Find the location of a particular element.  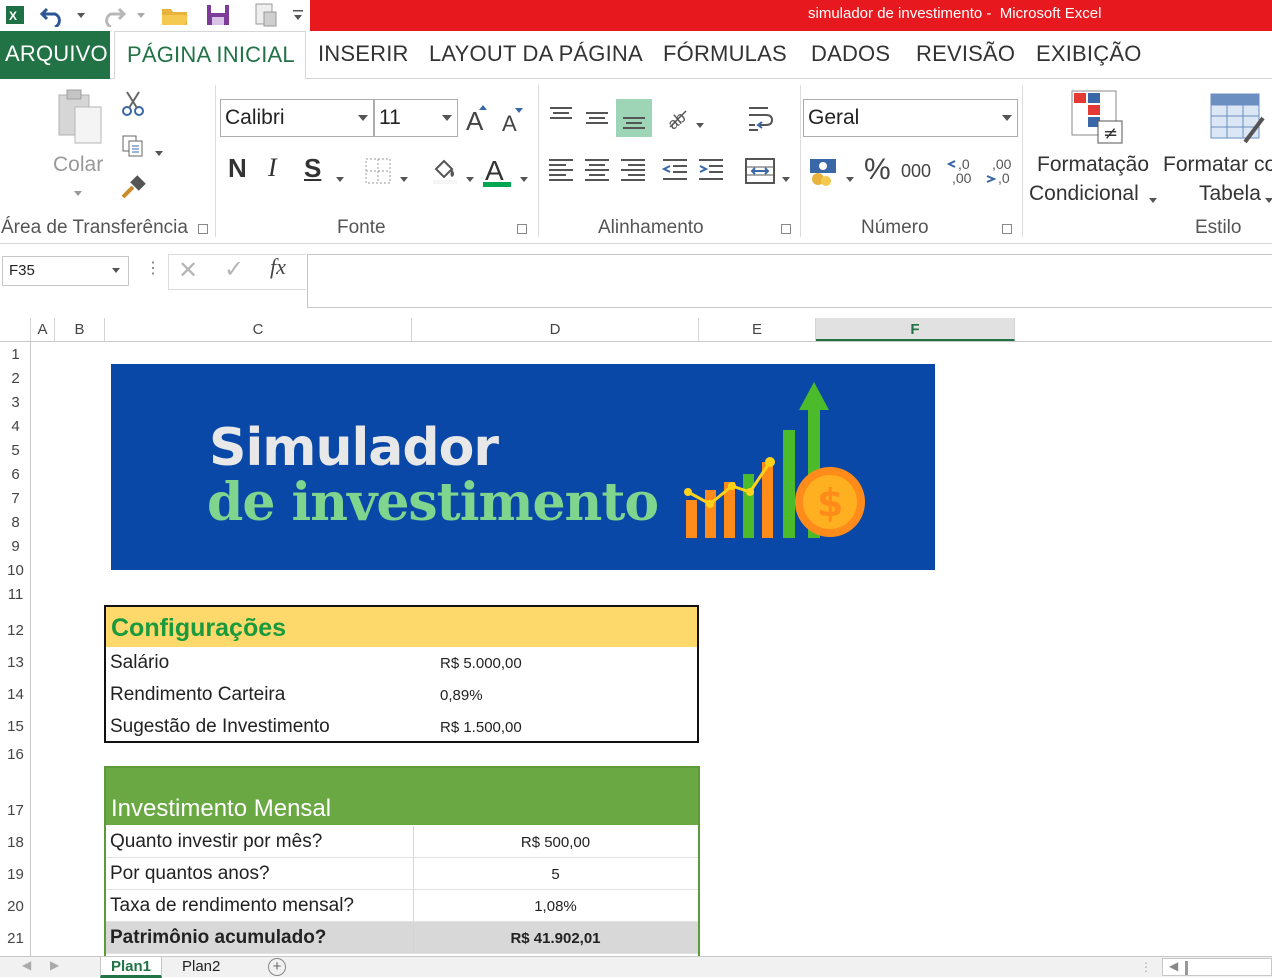

font-size-combo: 11 is located at coordinates (416, 118).